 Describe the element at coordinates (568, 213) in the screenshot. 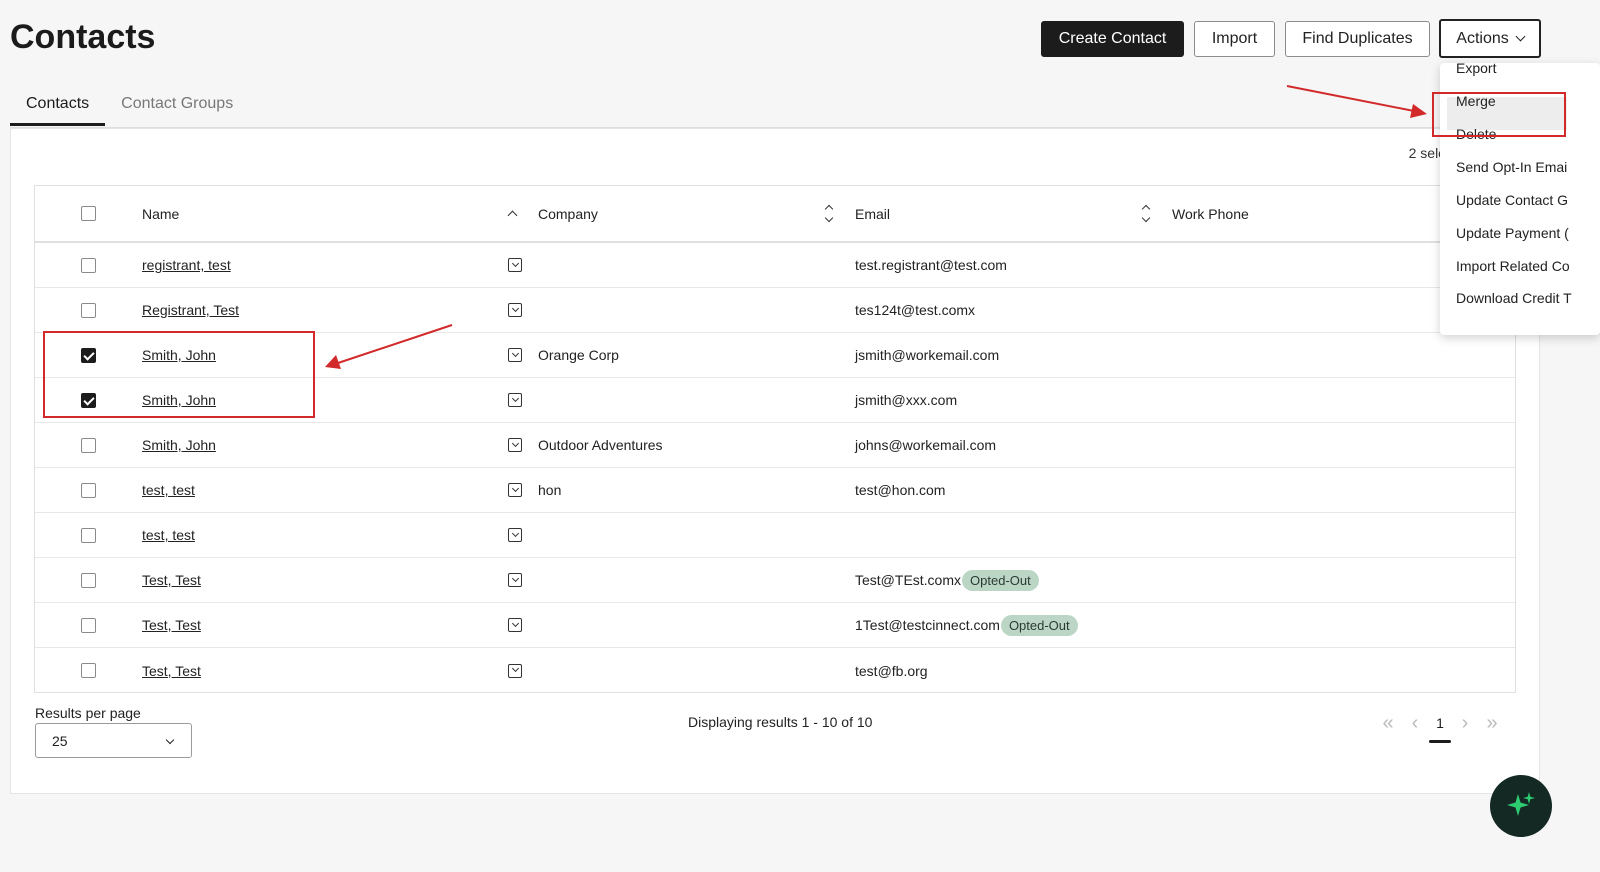

I see `header-company: Company` at that location.